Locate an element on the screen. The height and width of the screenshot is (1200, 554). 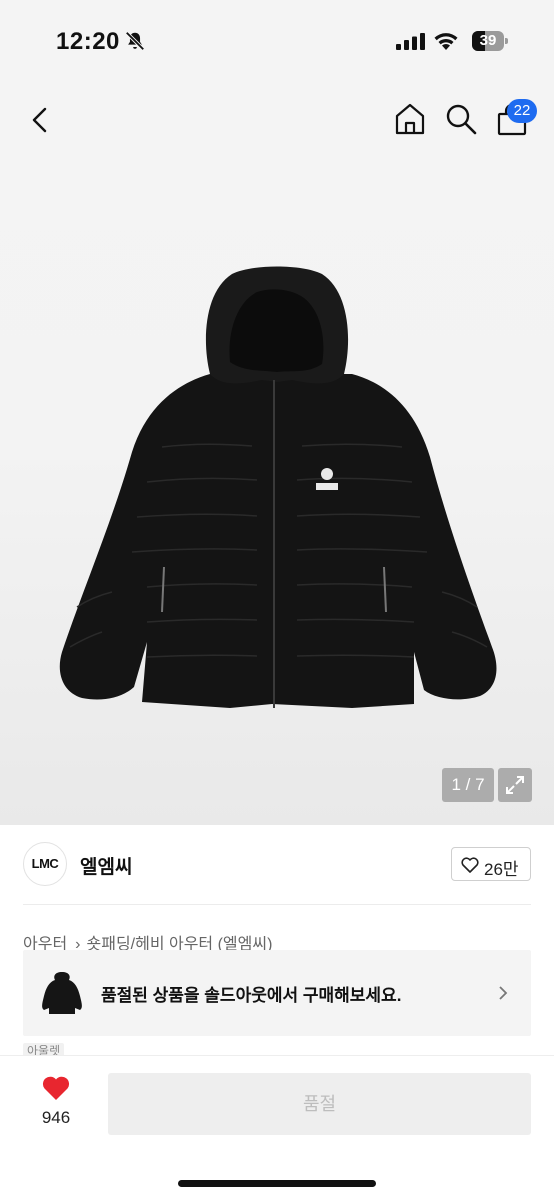
battery-icon: 39 is located at coordinates (490, 41).